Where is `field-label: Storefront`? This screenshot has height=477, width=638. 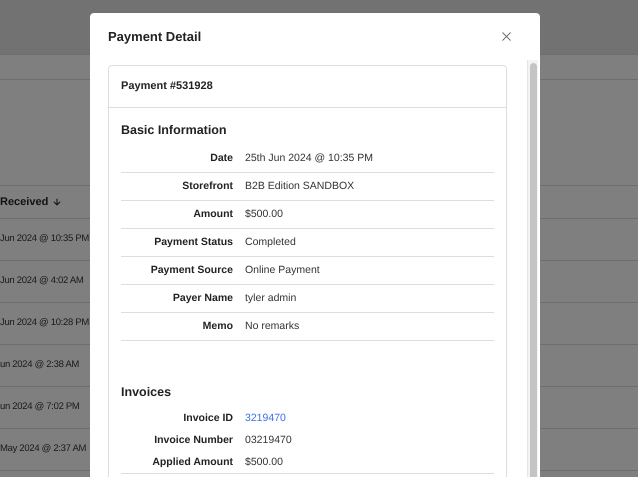
field-label: Storefront is located at coordinates (207, 186).